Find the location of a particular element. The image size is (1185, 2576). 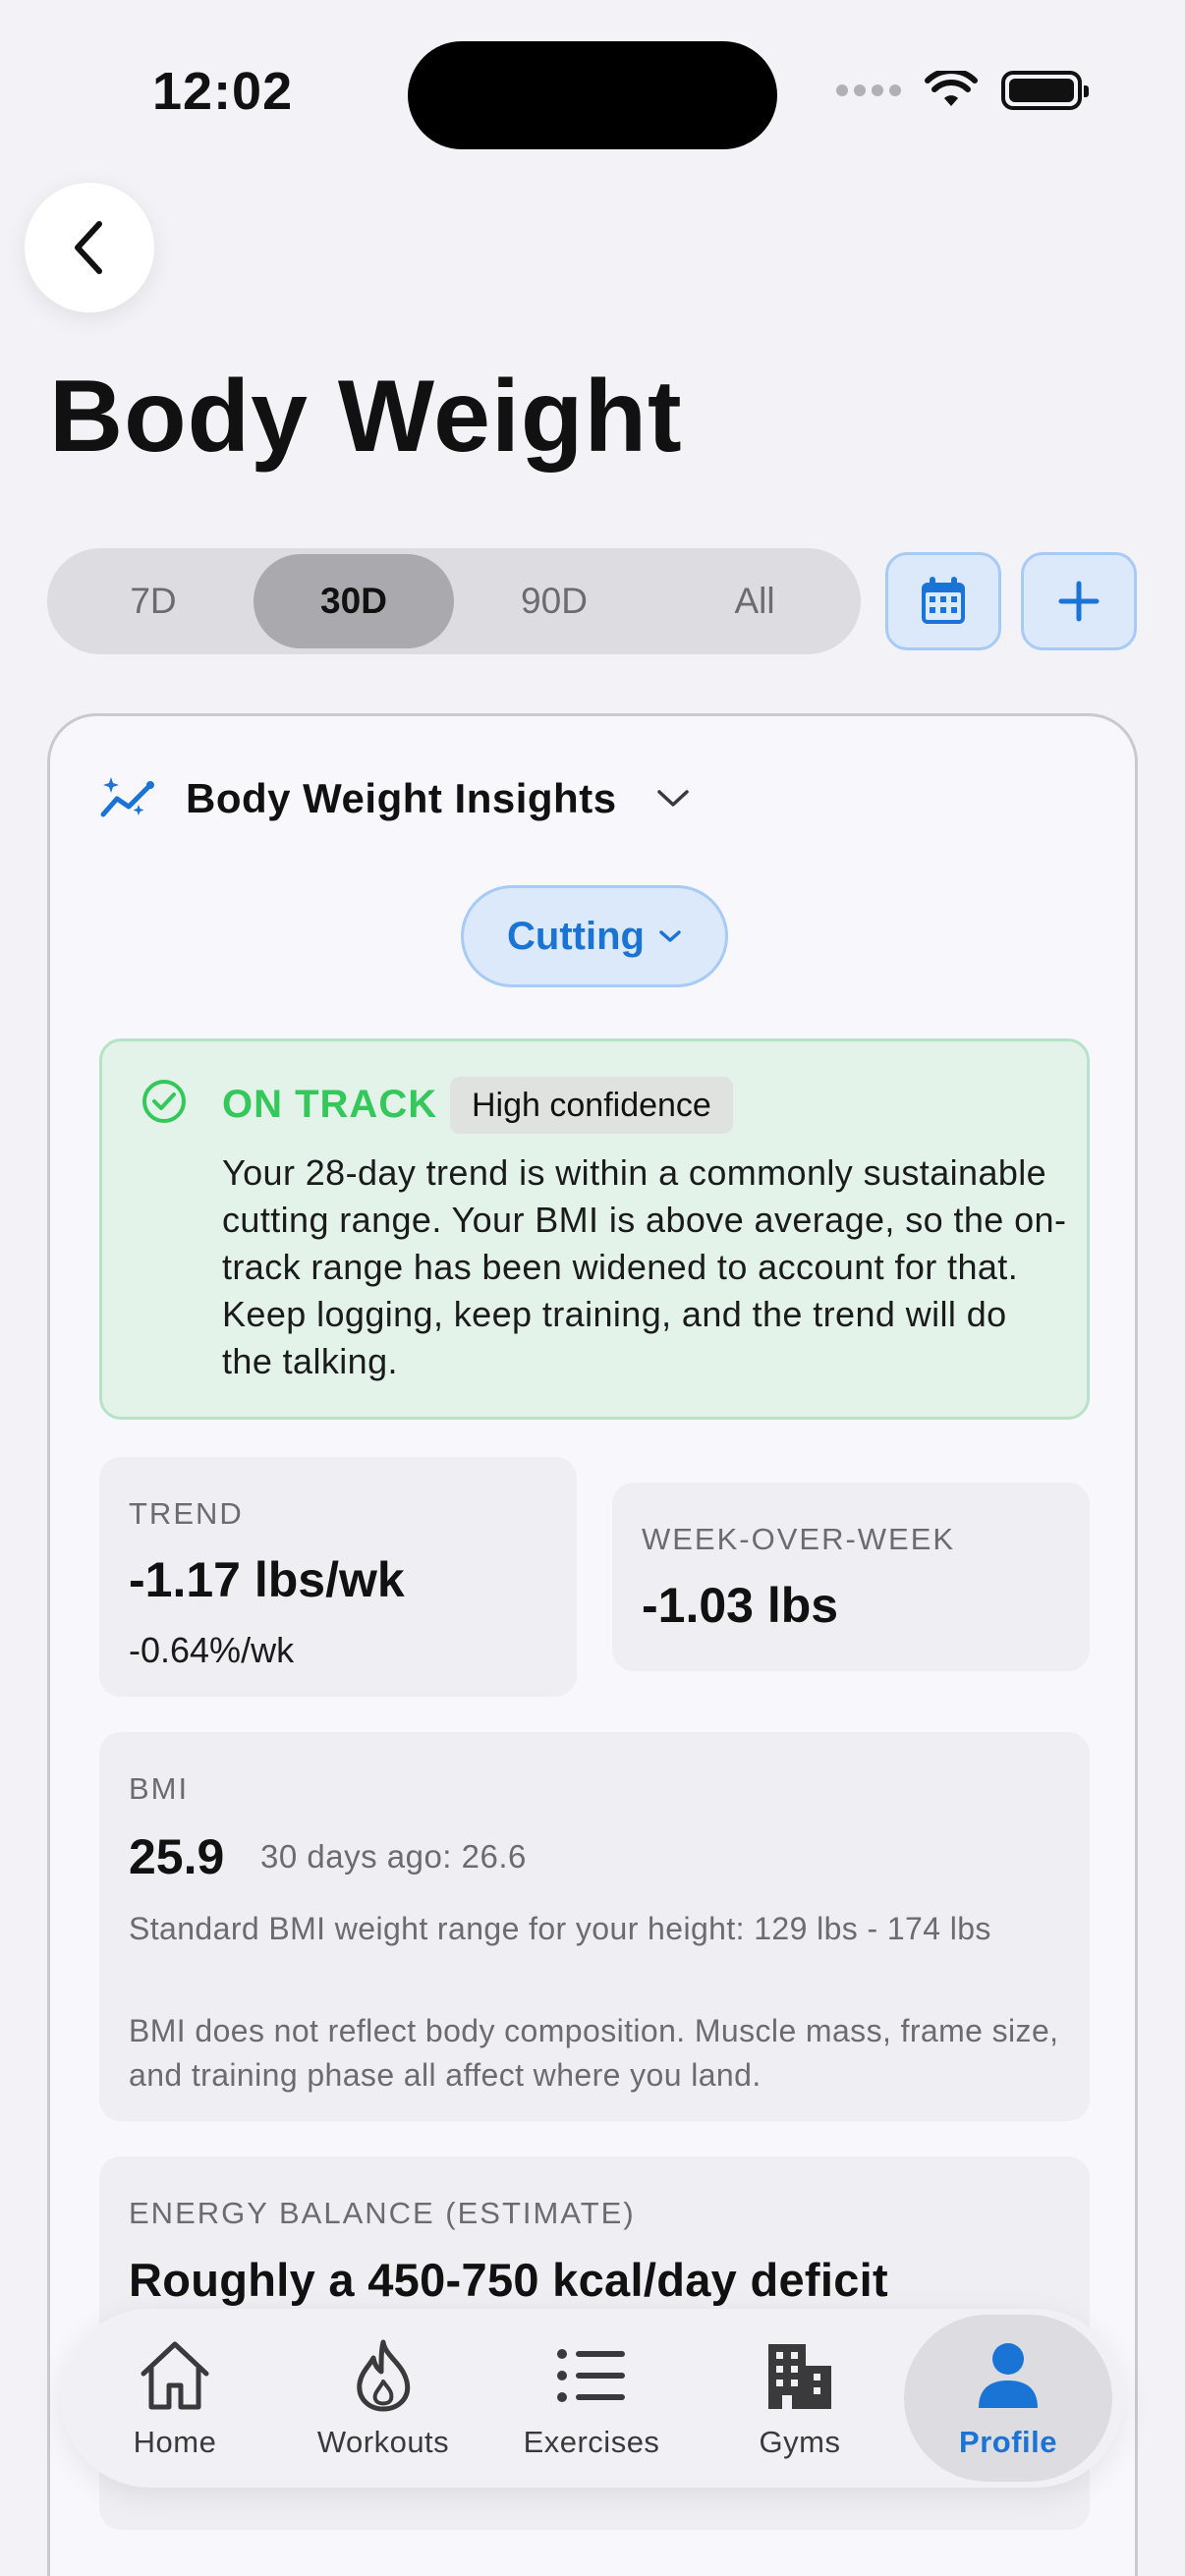

checkmark-circle-icon is located at coordinates (164, 1101).